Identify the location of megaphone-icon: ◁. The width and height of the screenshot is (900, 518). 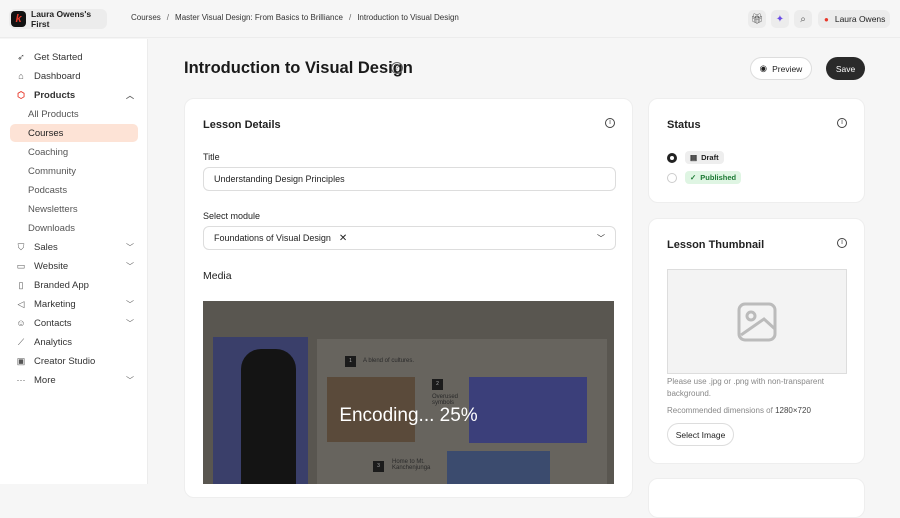
(21, 303).